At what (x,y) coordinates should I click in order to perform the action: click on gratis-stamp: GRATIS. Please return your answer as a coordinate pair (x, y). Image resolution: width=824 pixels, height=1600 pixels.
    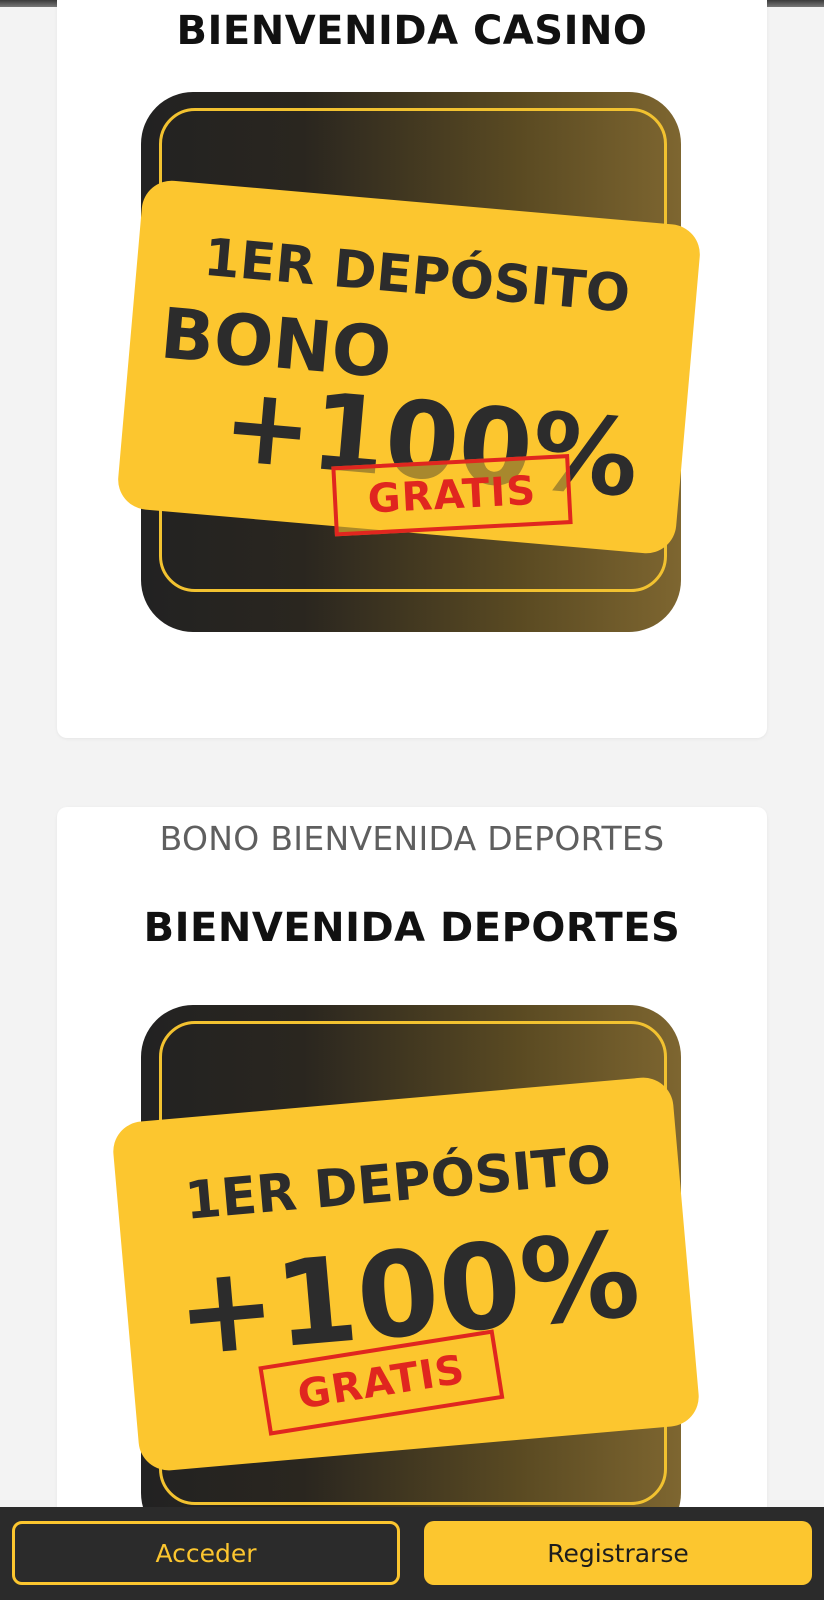
    Looking at the image, I should click on (452, 495).